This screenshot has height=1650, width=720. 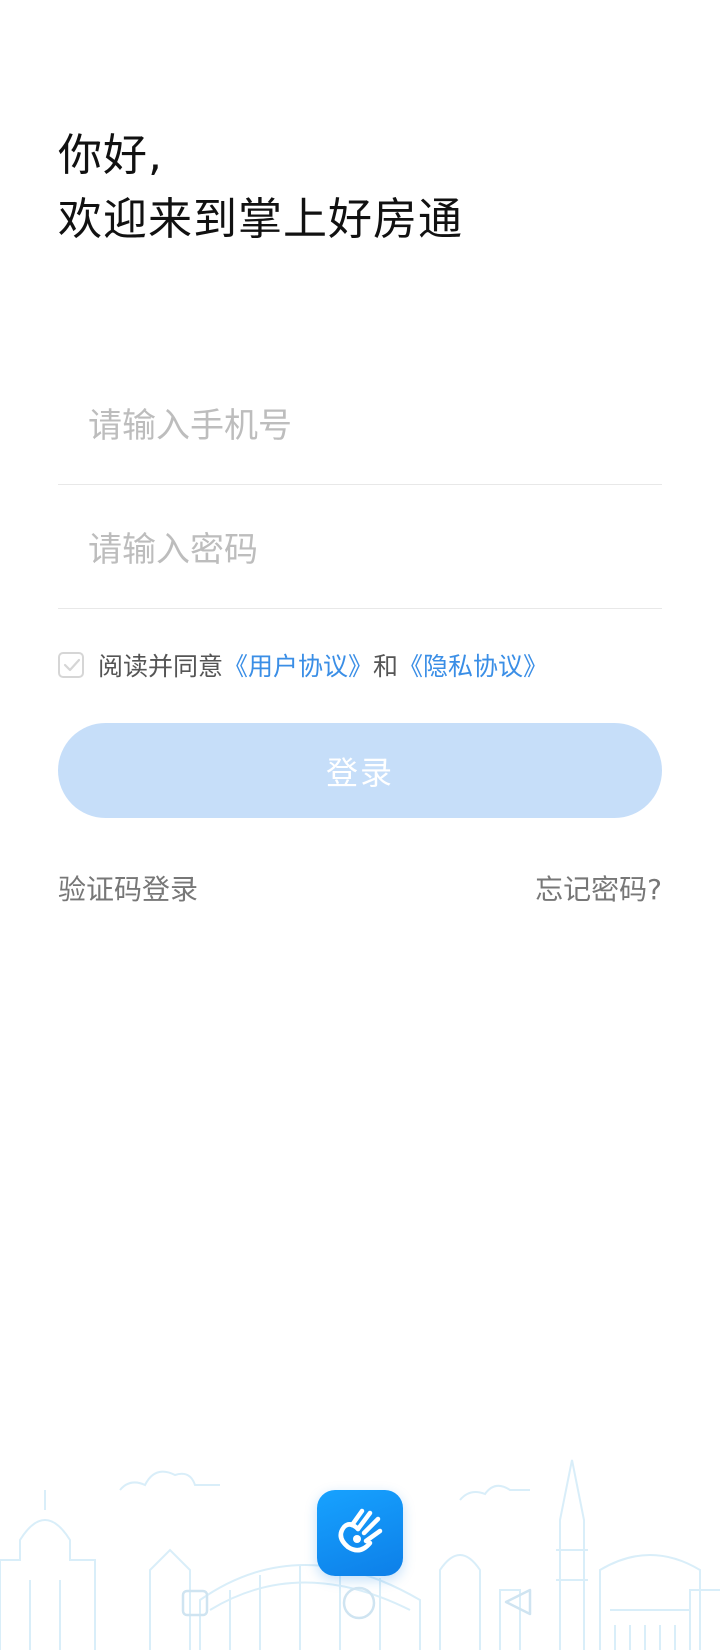 What do you see at coordinates (260, 219) in the screenshot?
I see `greeting-line-2: 欢迎来到掌上好房通` at bounding box center [260, 219].